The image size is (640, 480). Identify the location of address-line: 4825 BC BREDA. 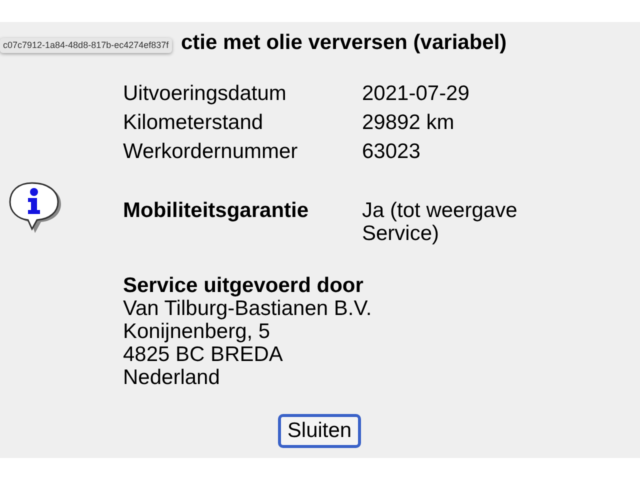
(203, 354).